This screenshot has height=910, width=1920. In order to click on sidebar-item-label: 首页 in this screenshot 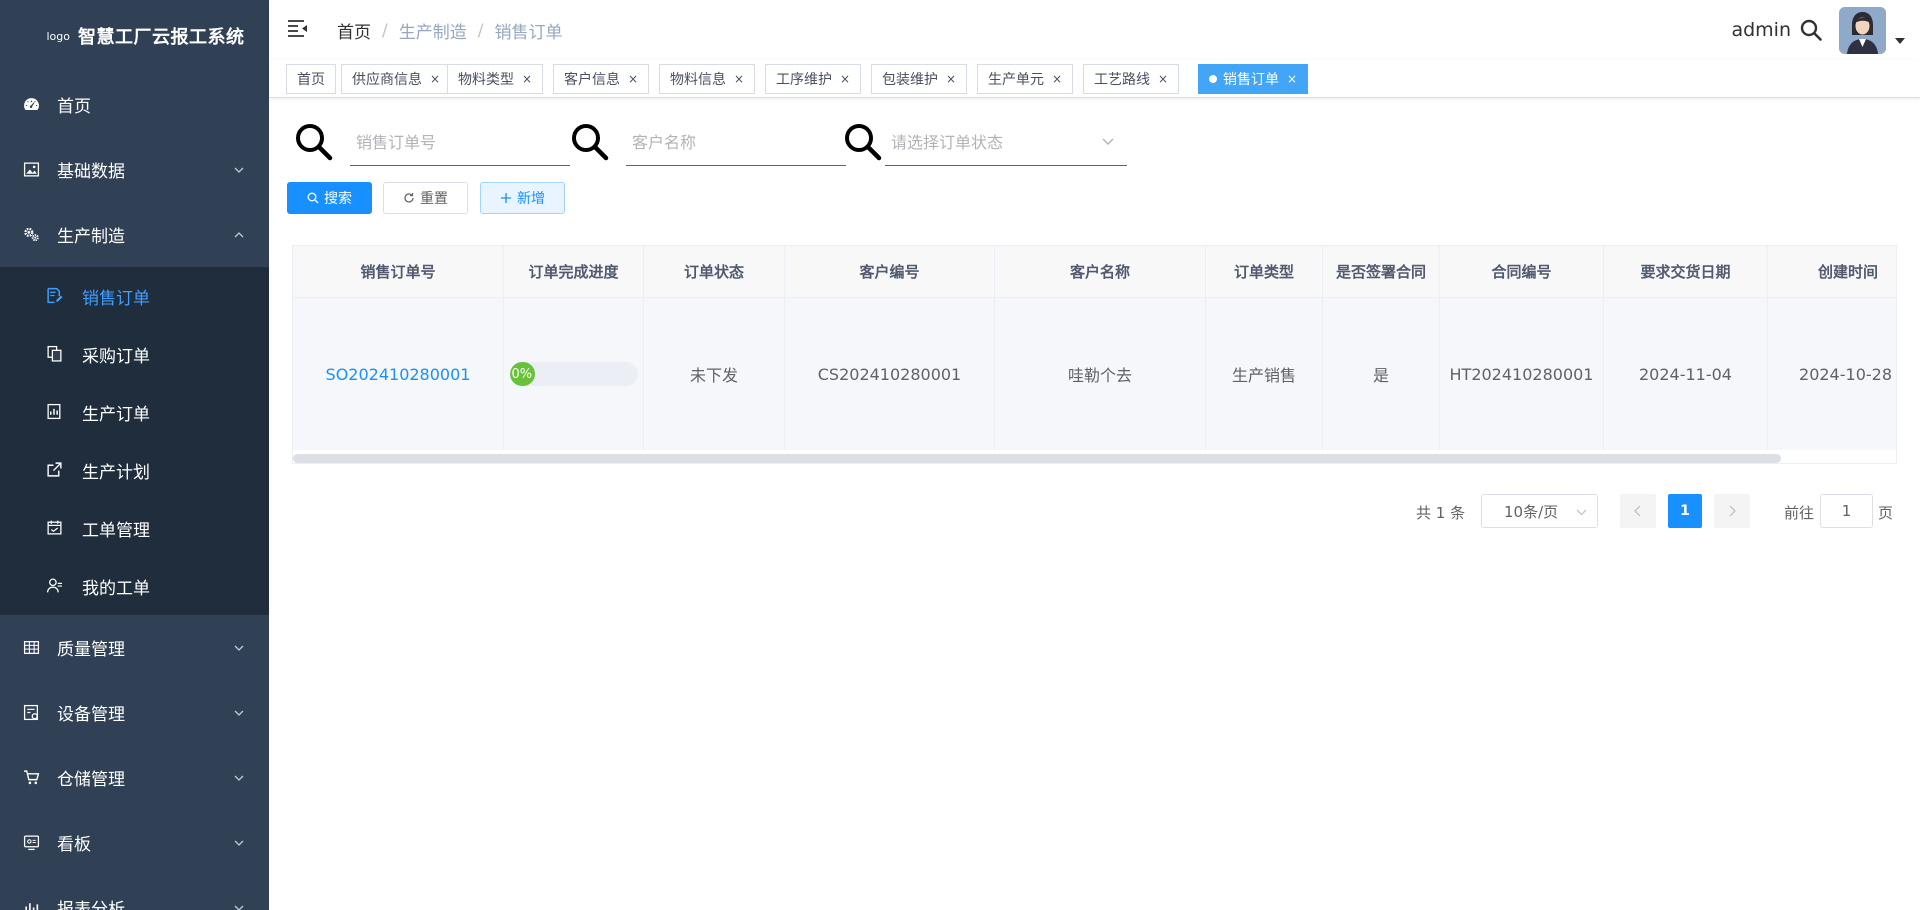, I will do `click(74, 107)`.